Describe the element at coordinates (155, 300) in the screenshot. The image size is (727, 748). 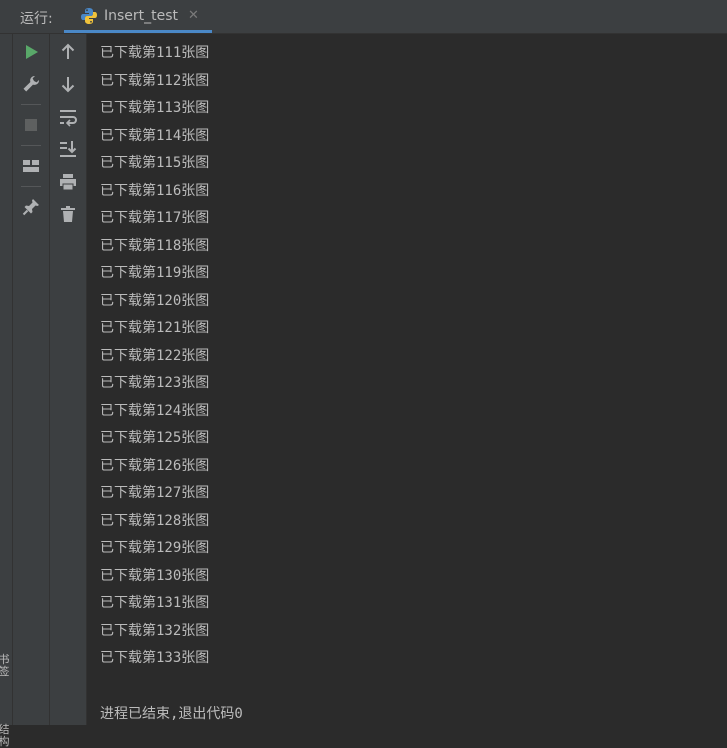
I see `console-line: 已下载第120张图` at that location.